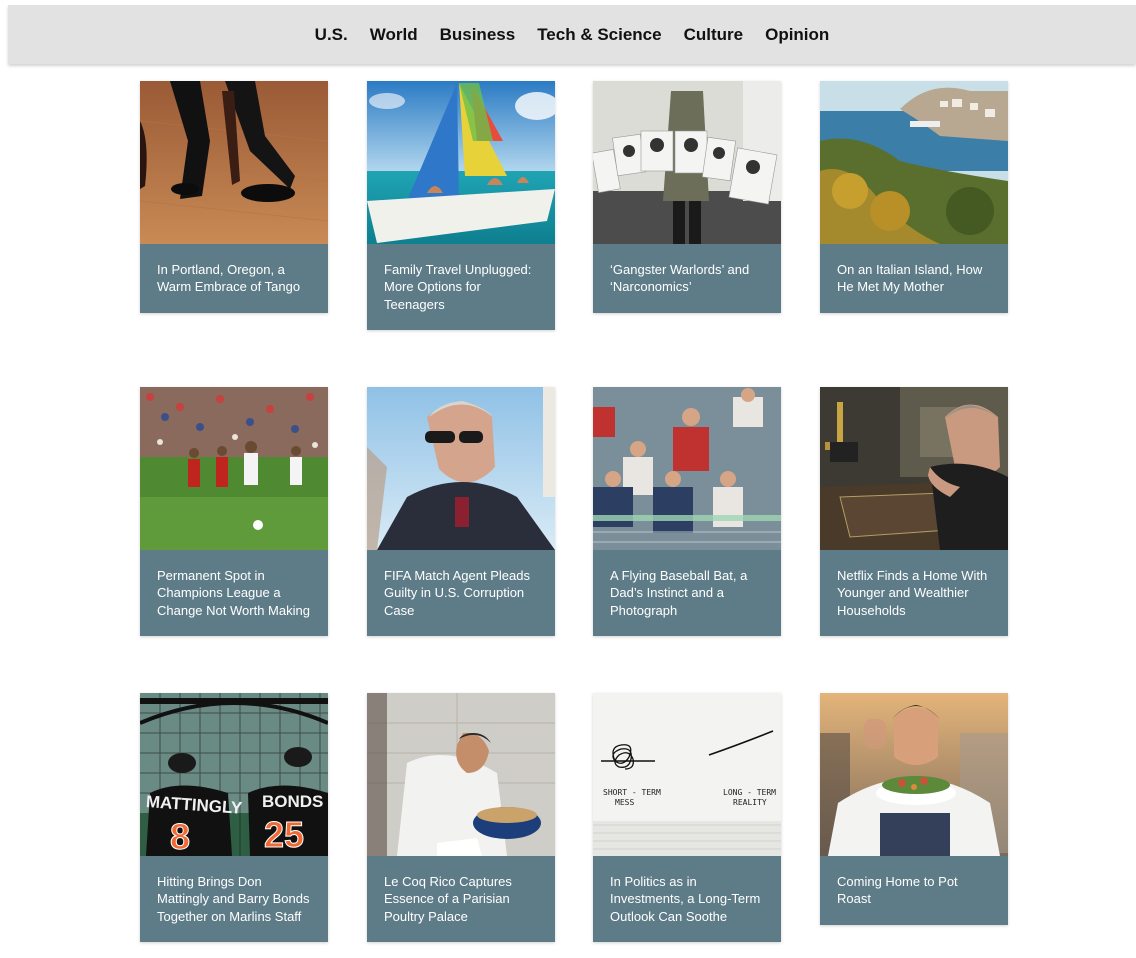 The image size is (1136, 958). What do you see at coordinates (914, 890) in the screenshot?
I see `article-title: Coming Home to Pot Roast` at bounding box center [914, 890].